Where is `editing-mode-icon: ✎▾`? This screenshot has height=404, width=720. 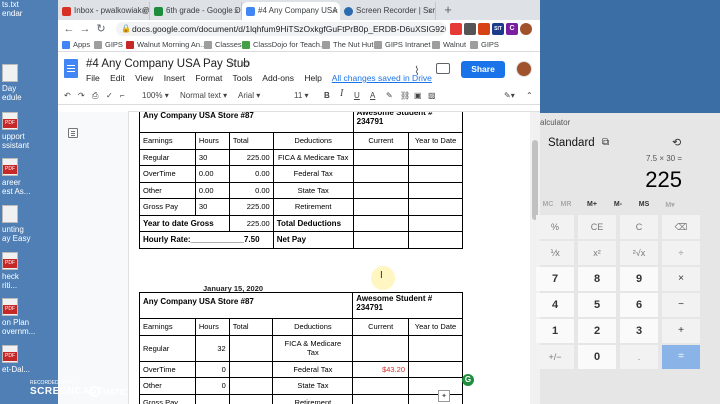 editing-mode-icon: ✎▾ is located at coordinates (509, 96).